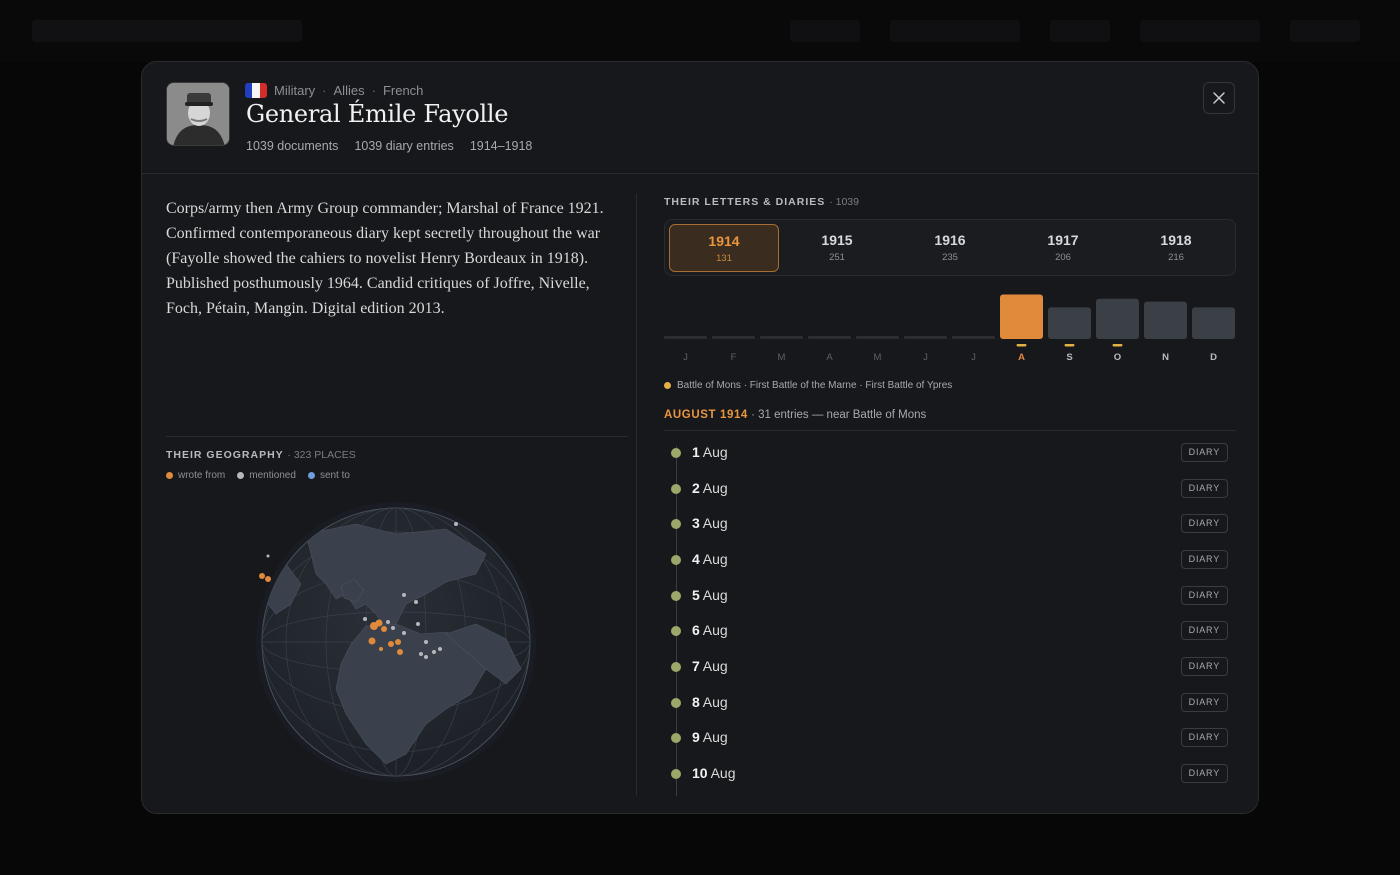 The width and height of the screenshot is (1400, 875). Describe the element at coordinates (1213, 357) in the screenshot. I see `month-label: D` at that location.